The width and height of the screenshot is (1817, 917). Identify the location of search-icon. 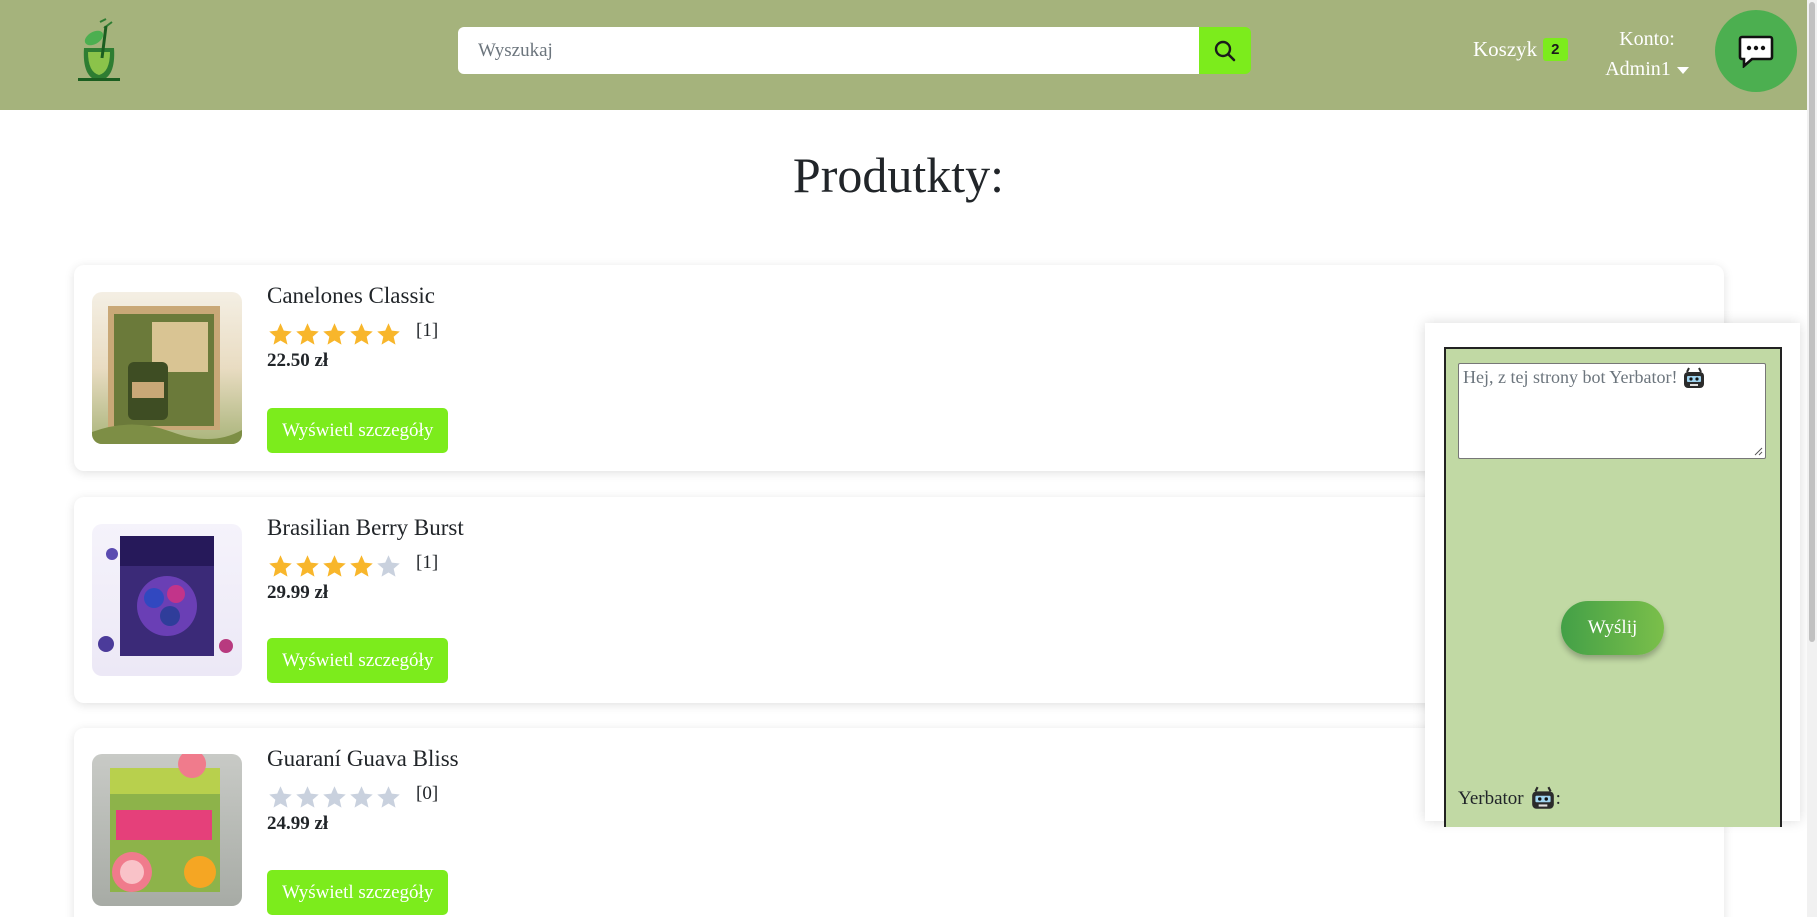
(1225, 50).